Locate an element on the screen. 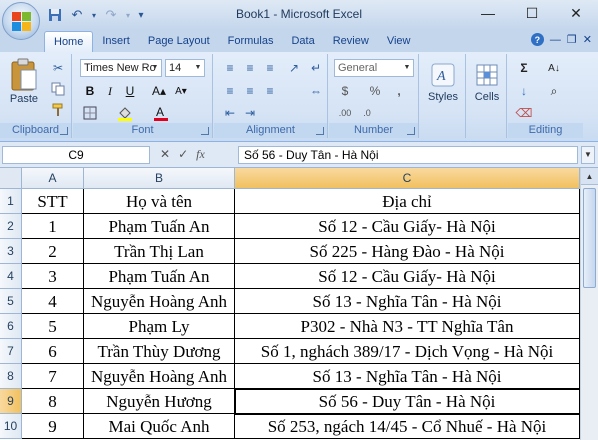 The height and width of the screenshot is (440, 598). scroll-up-icon: ▲ is located at coordinates (589, 176).